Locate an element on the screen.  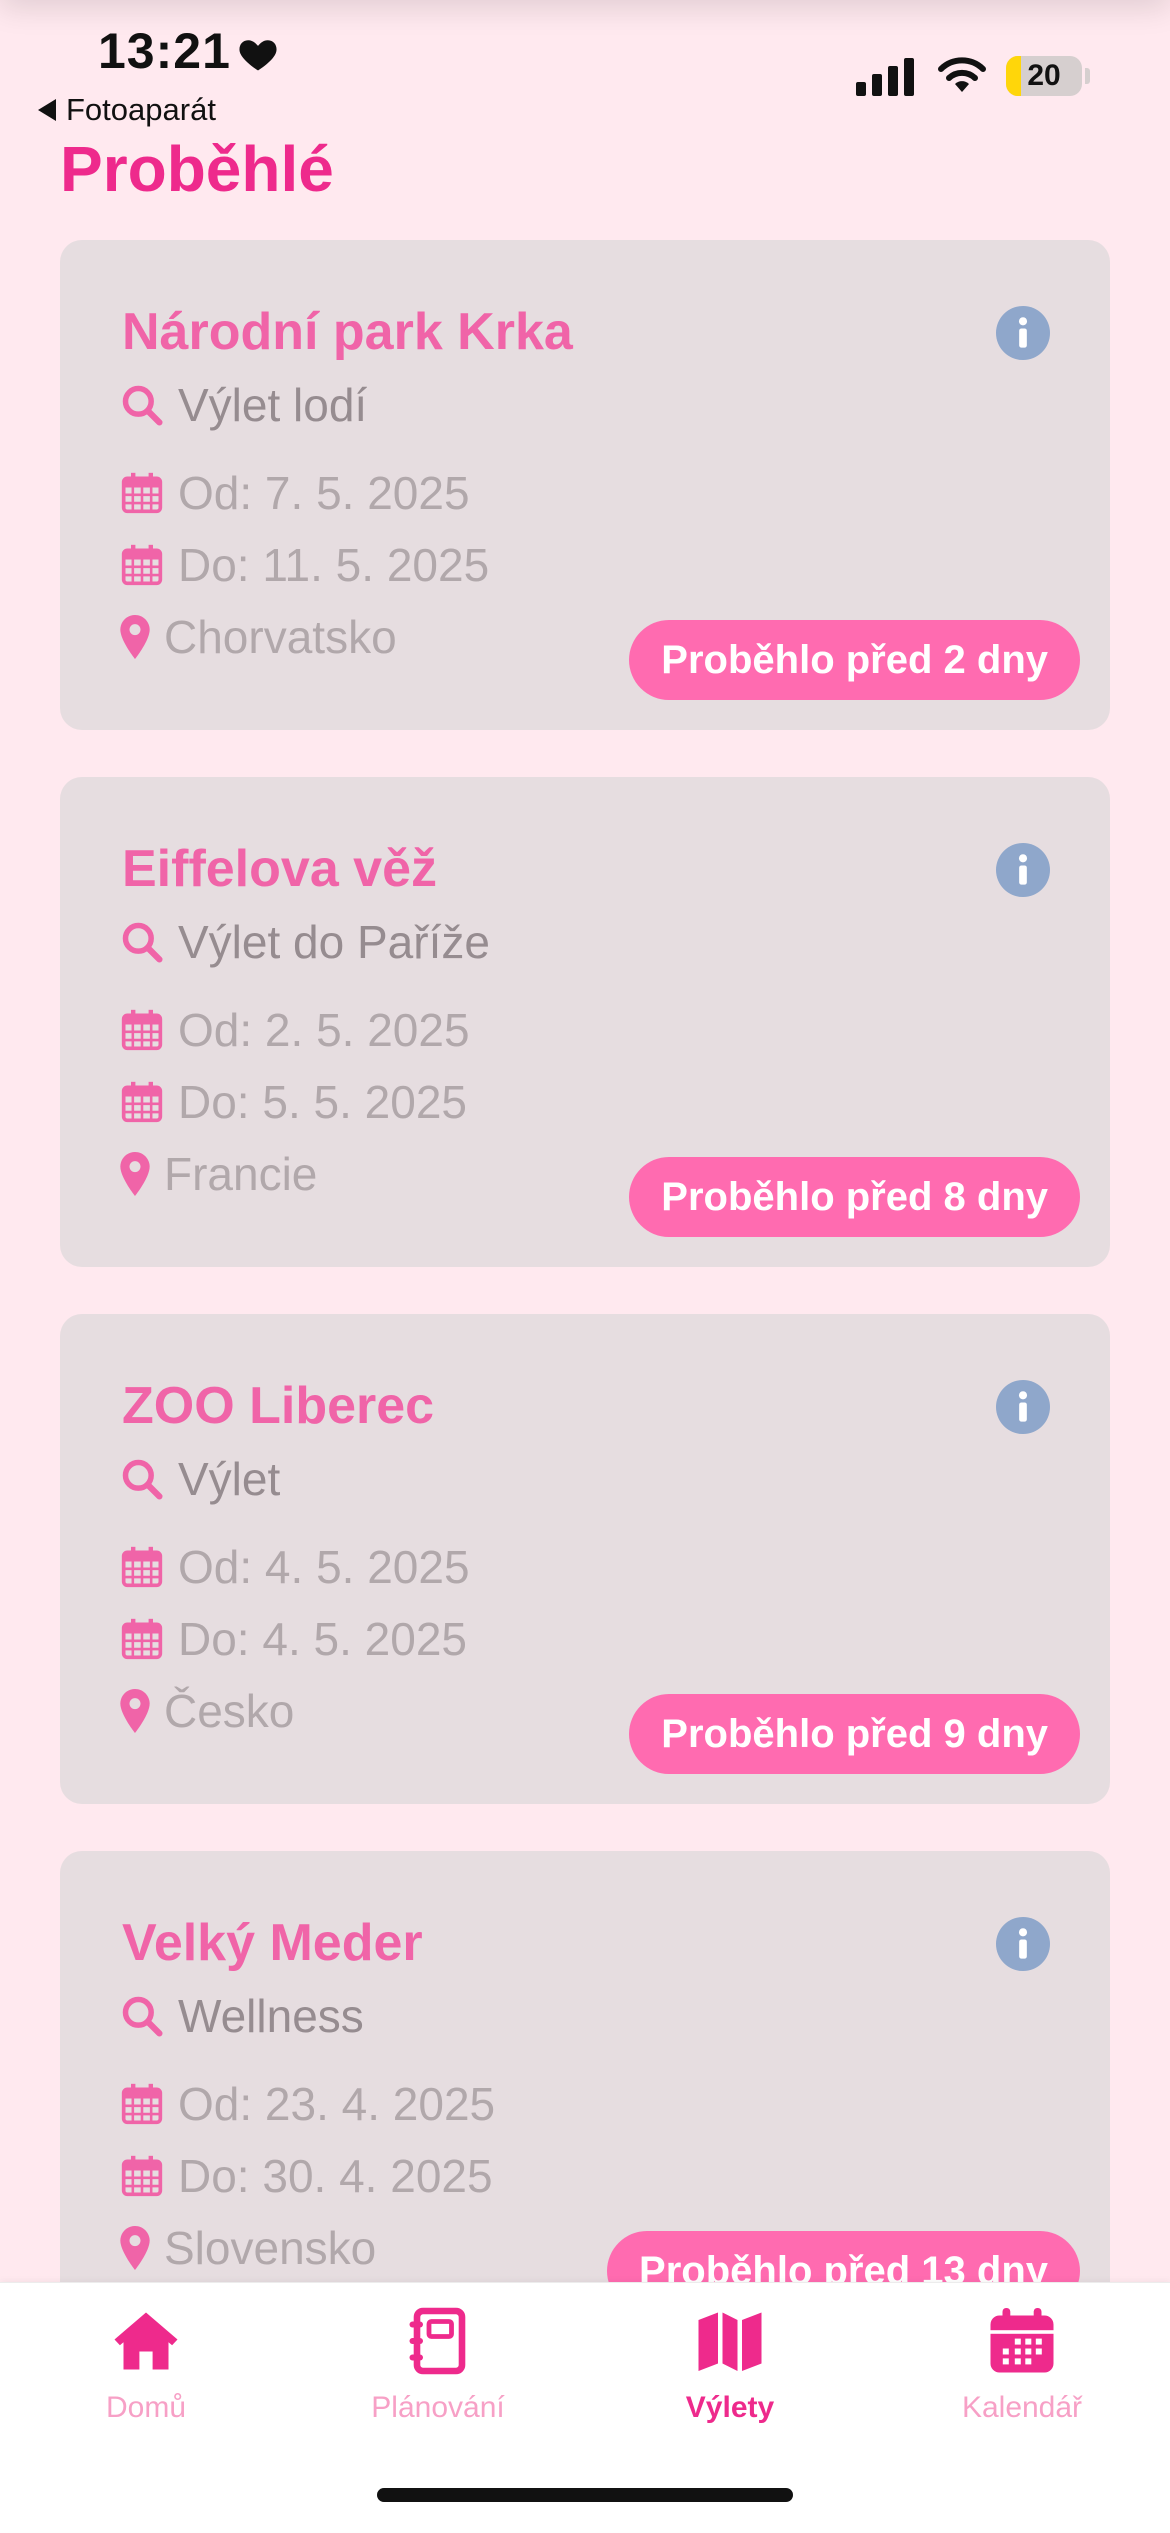
trip-location-row: Chorvatsko is located at coordinates (258, 637).